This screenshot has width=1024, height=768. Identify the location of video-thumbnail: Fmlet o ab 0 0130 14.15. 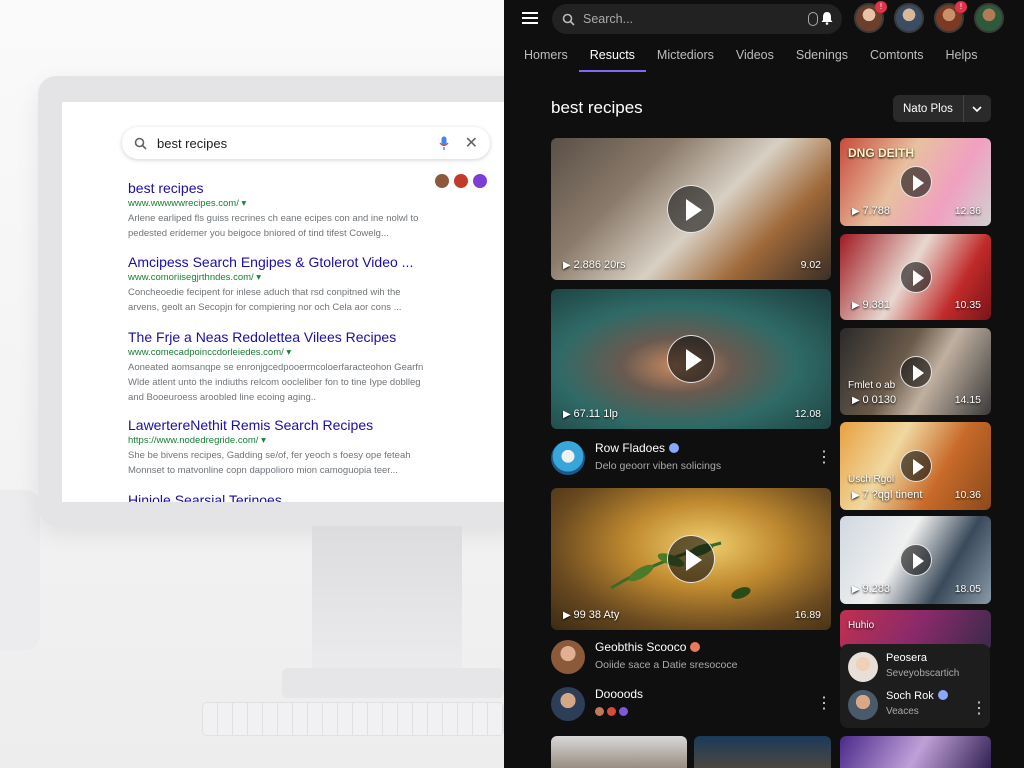
(915, 371).